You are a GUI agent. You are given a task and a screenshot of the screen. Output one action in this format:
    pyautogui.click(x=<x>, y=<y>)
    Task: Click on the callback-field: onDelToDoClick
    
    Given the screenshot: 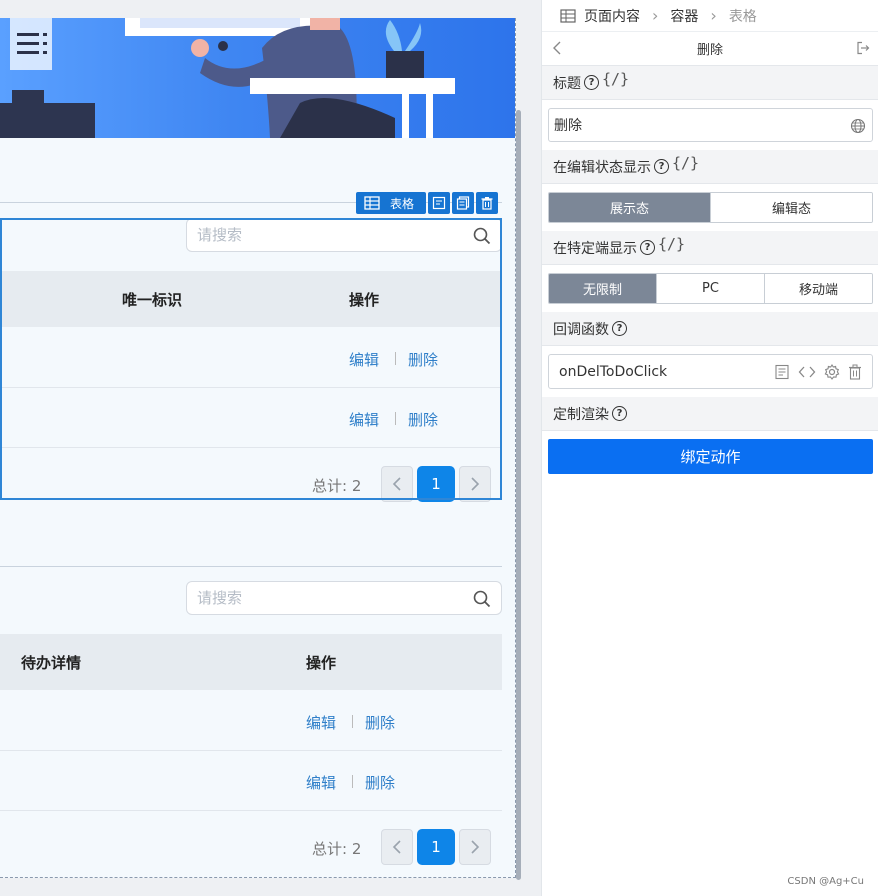 What is the action you would take?
    pyautogui.click(x=710, y=371)
    